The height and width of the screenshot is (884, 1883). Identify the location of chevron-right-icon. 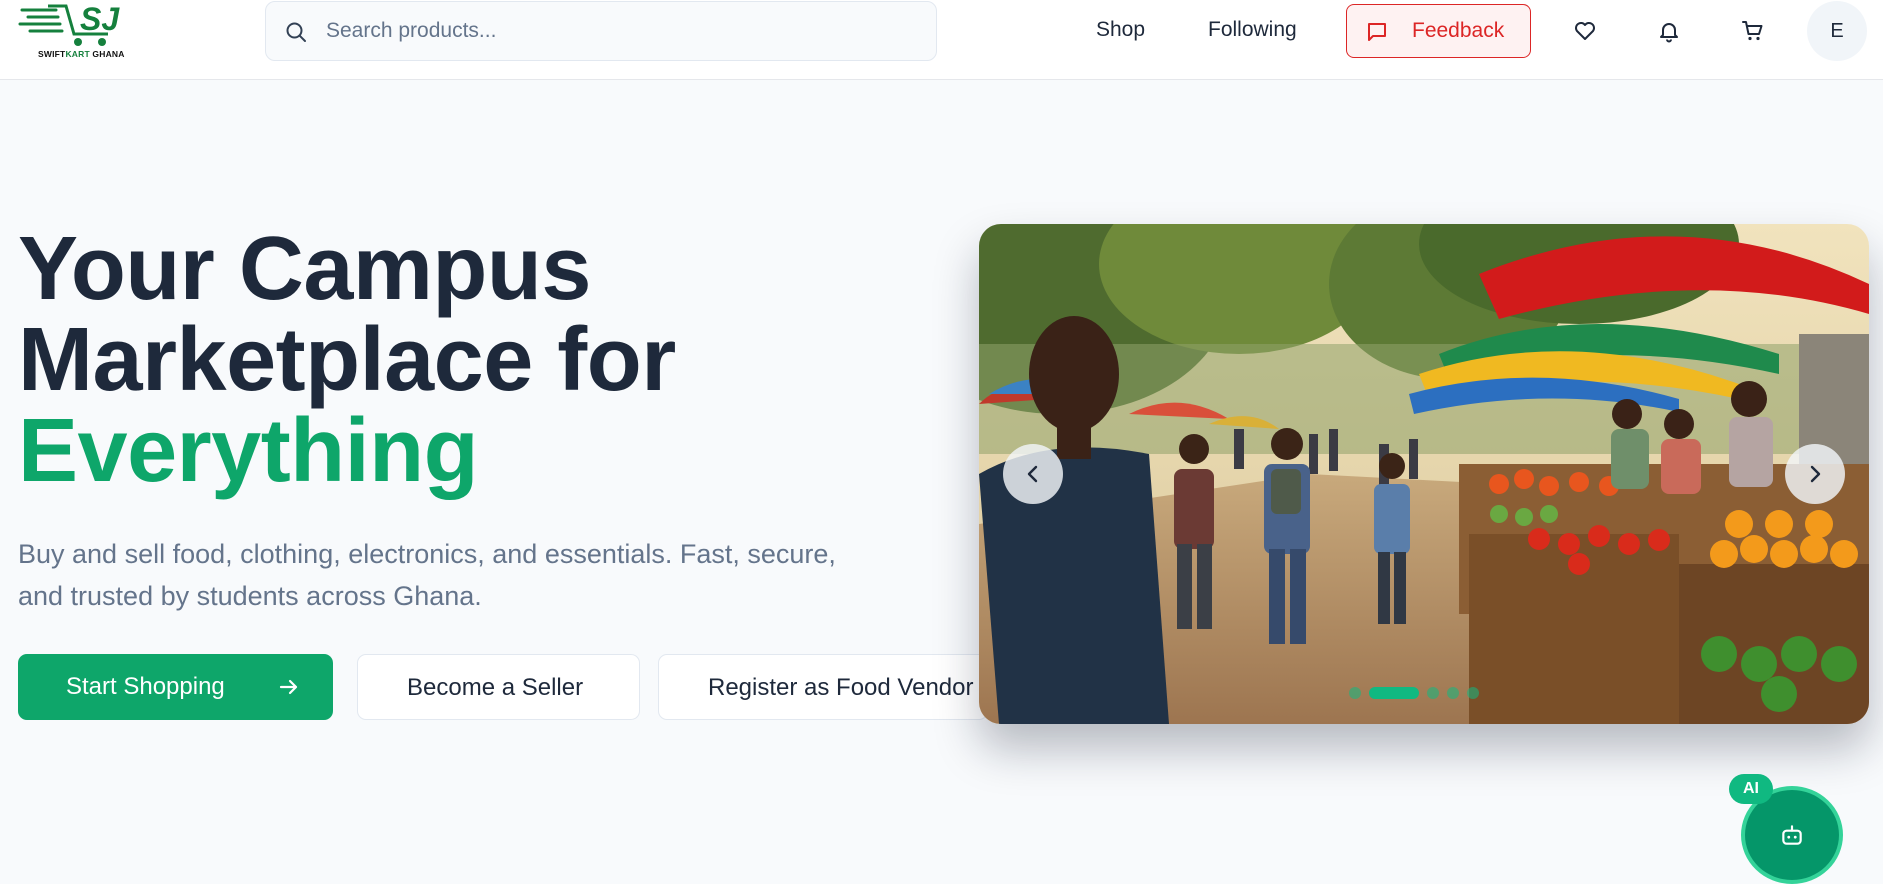
(1815, 474).